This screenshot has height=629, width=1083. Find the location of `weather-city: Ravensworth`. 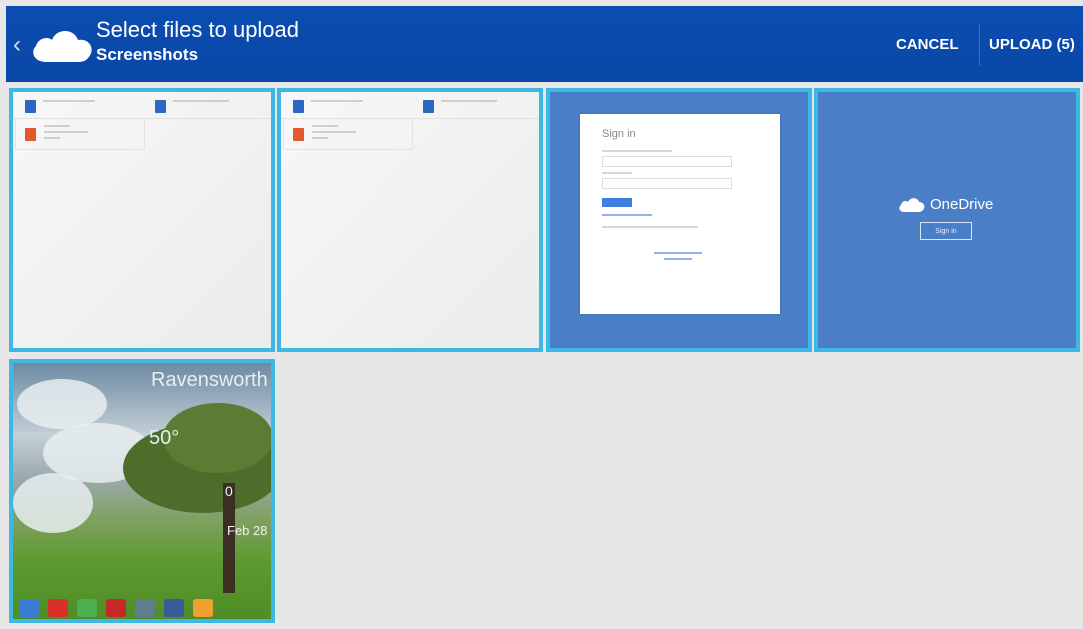

weather-city: Ravensworth is located at coordinates (209, 380).